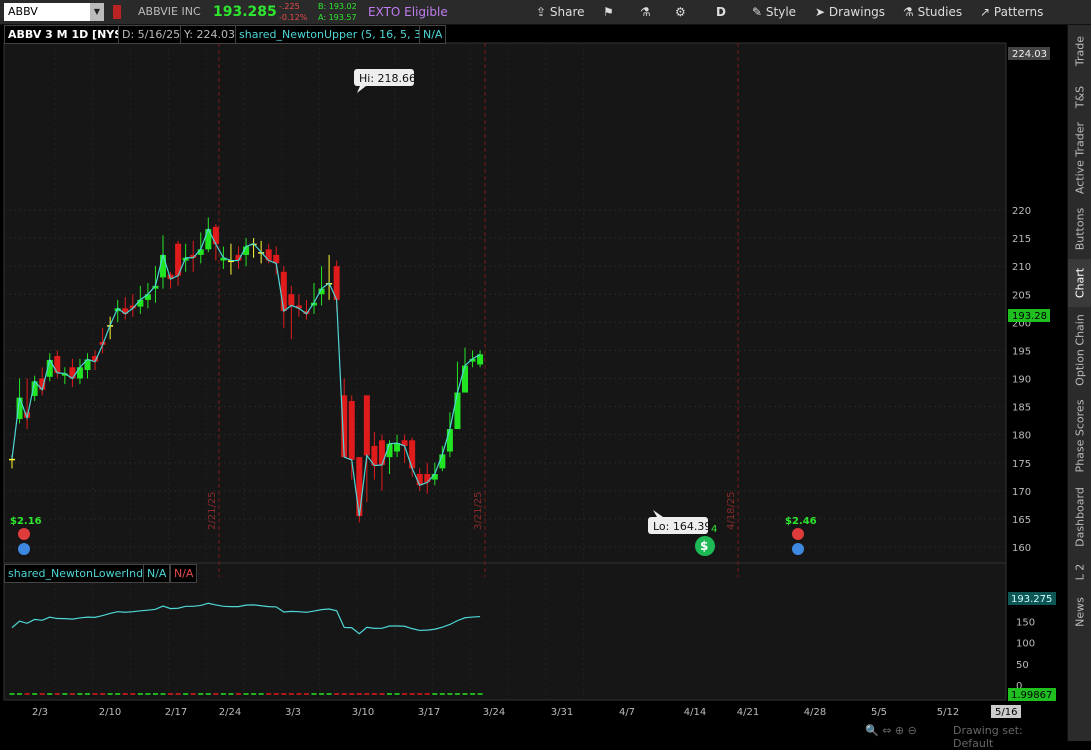  I want to click on nav-buttons: Buttons, so click(1079, 229).